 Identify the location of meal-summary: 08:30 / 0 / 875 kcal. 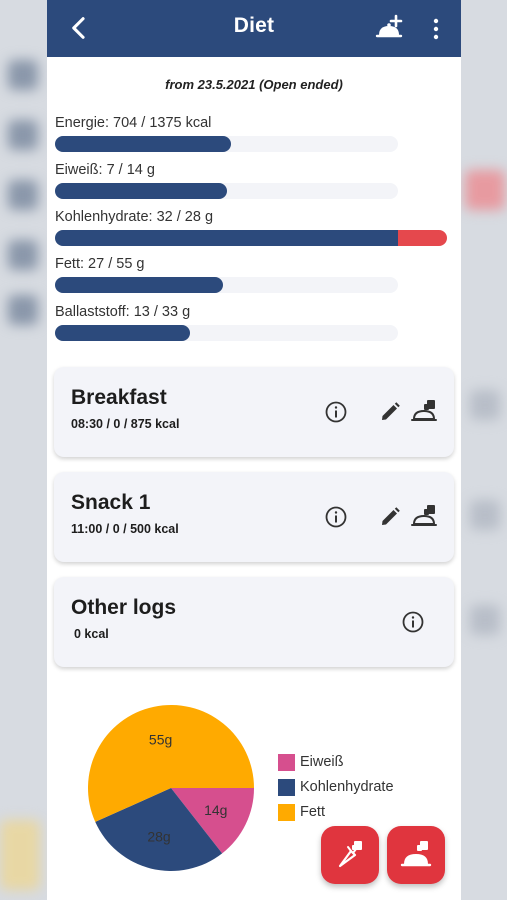
(125, 424).